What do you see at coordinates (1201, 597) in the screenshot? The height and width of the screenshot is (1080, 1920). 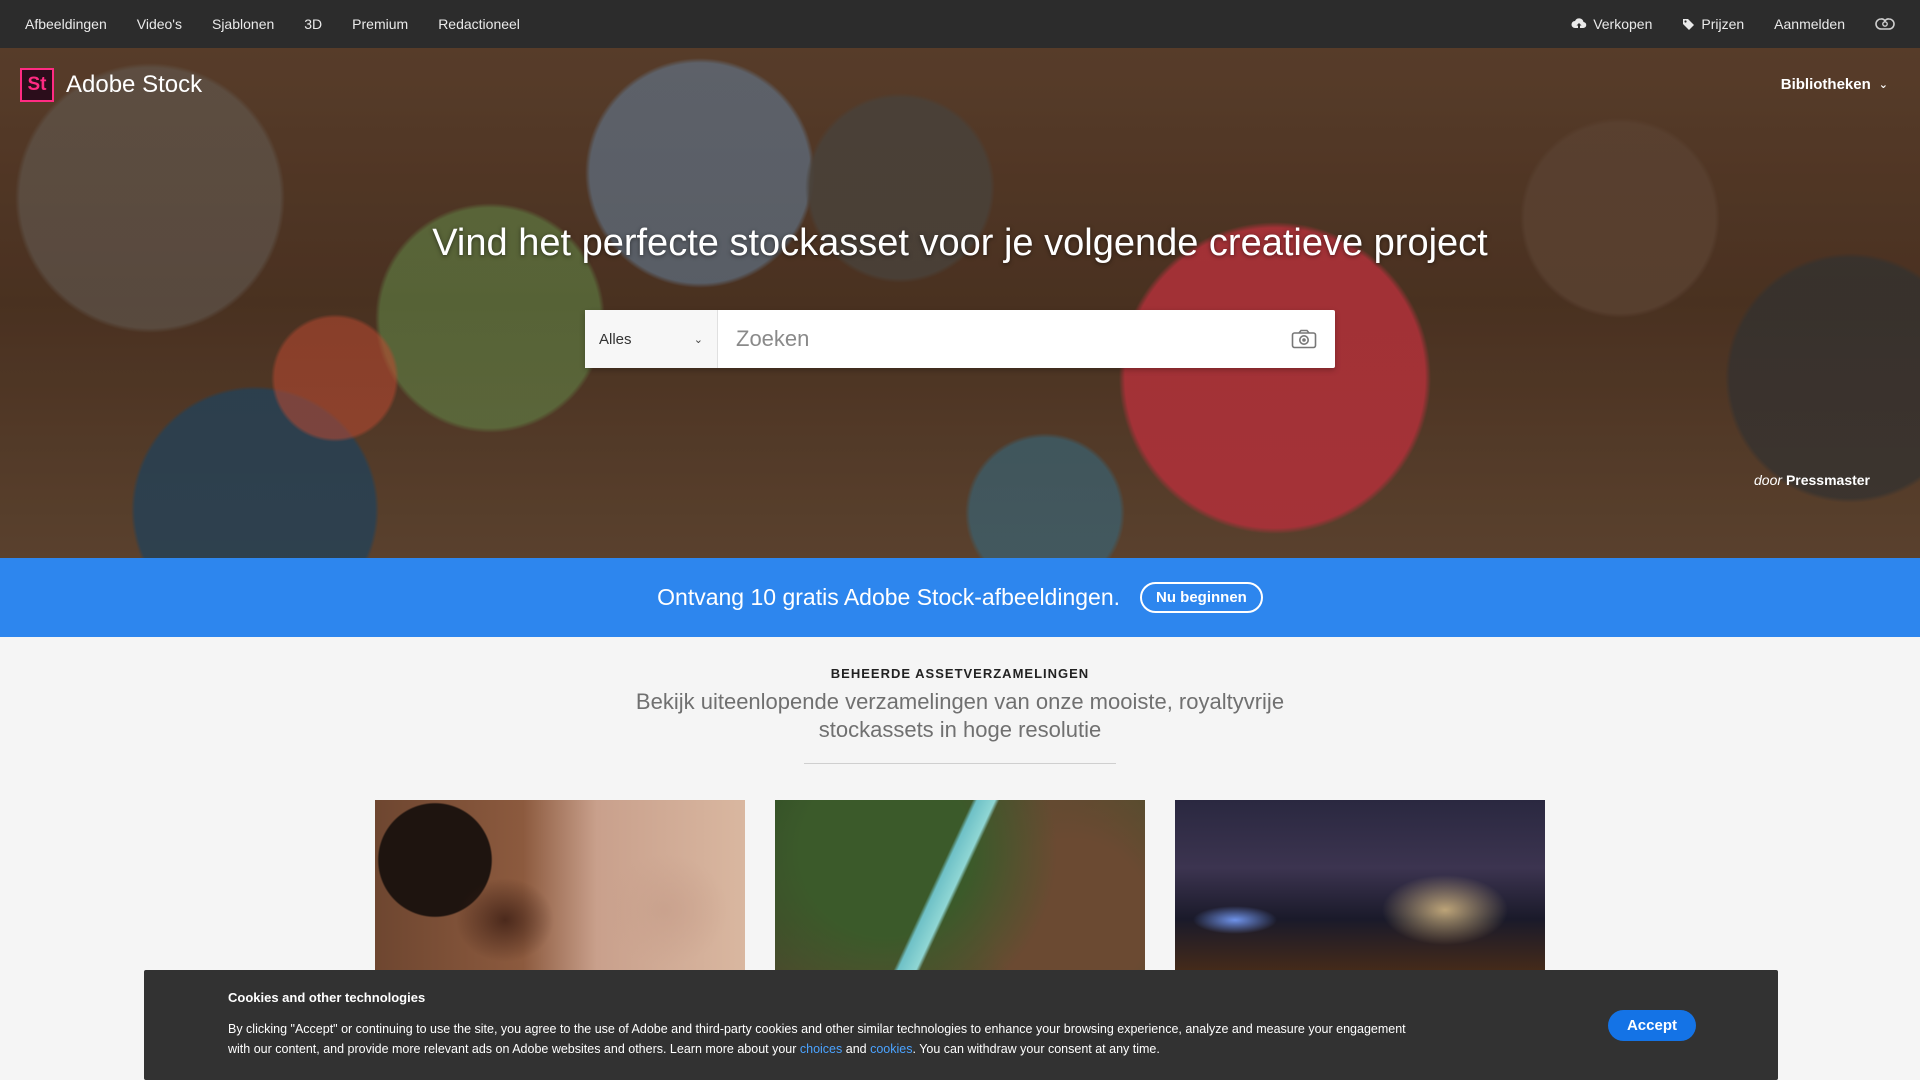 I see `start-now-button: Nu beginnen` at bounding box center [1201, 597].